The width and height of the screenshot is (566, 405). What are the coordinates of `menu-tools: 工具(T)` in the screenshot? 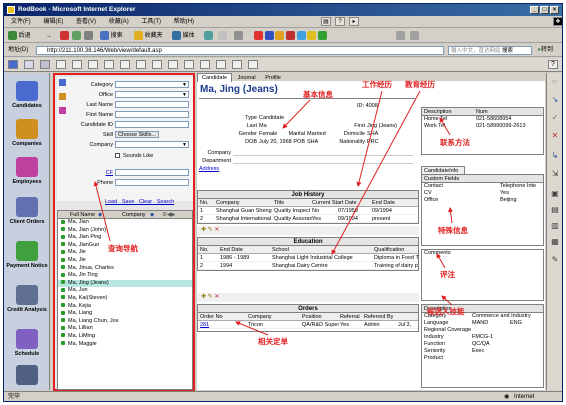 It's located at (151, 22).